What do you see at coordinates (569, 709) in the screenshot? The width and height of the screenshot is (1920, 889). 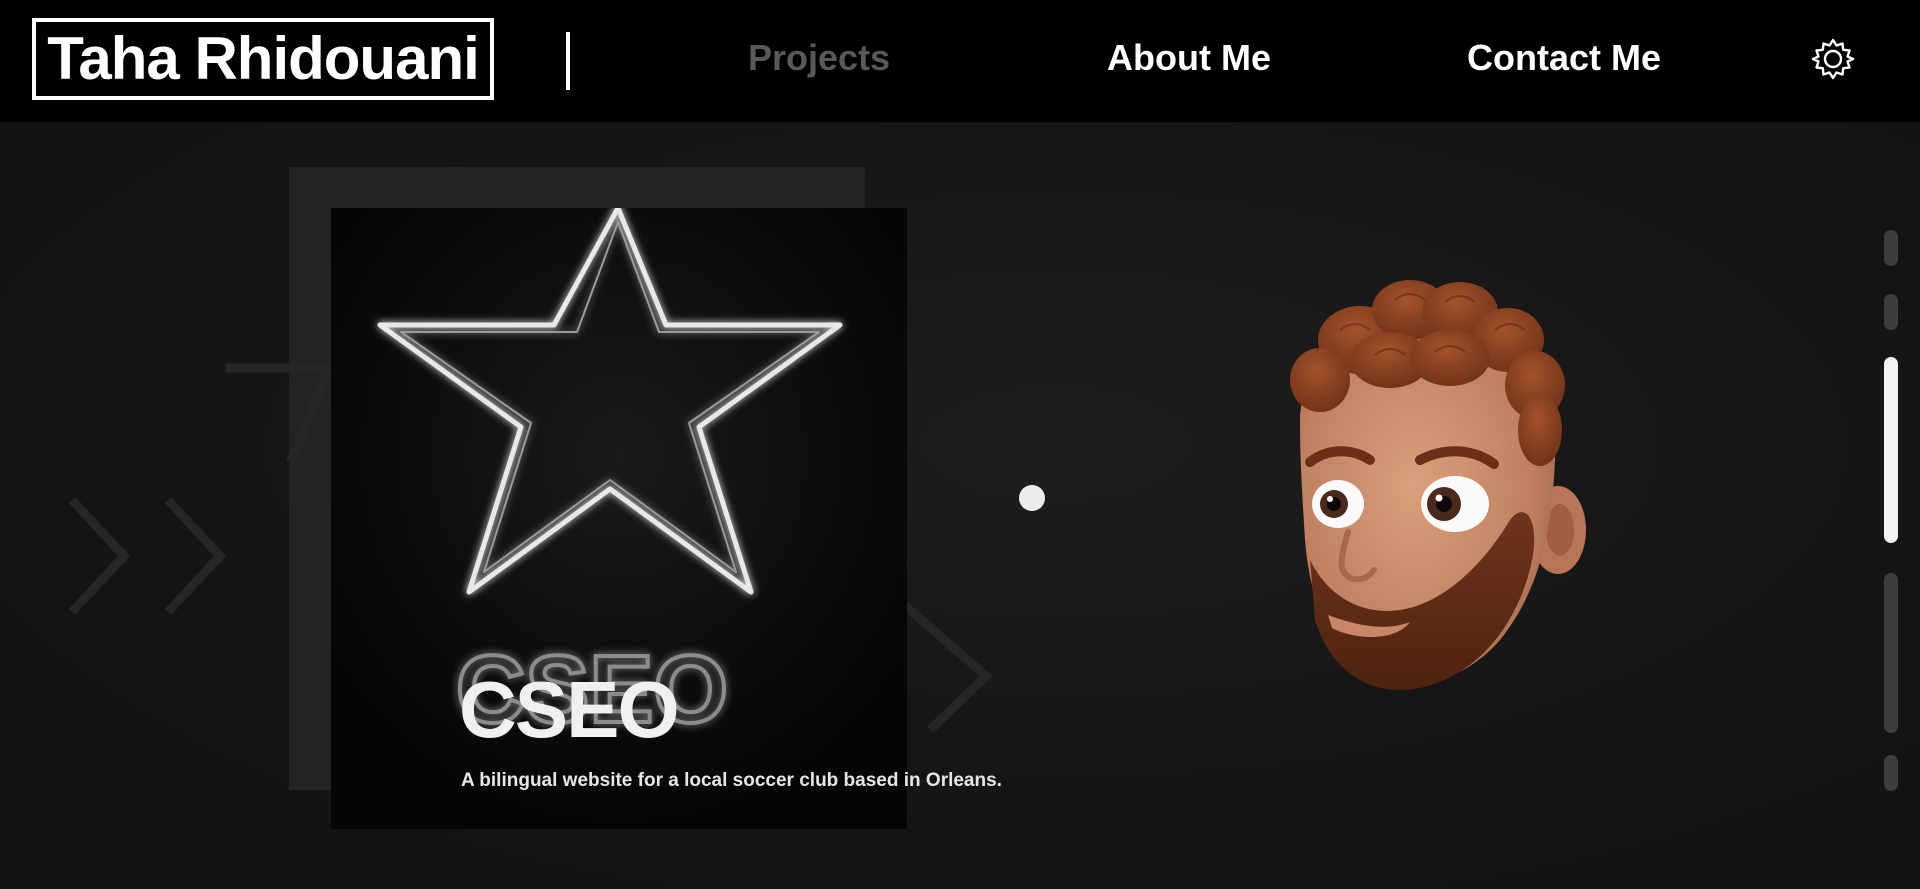 I see `project-title: CSEO` at bounding box center [569, 709].